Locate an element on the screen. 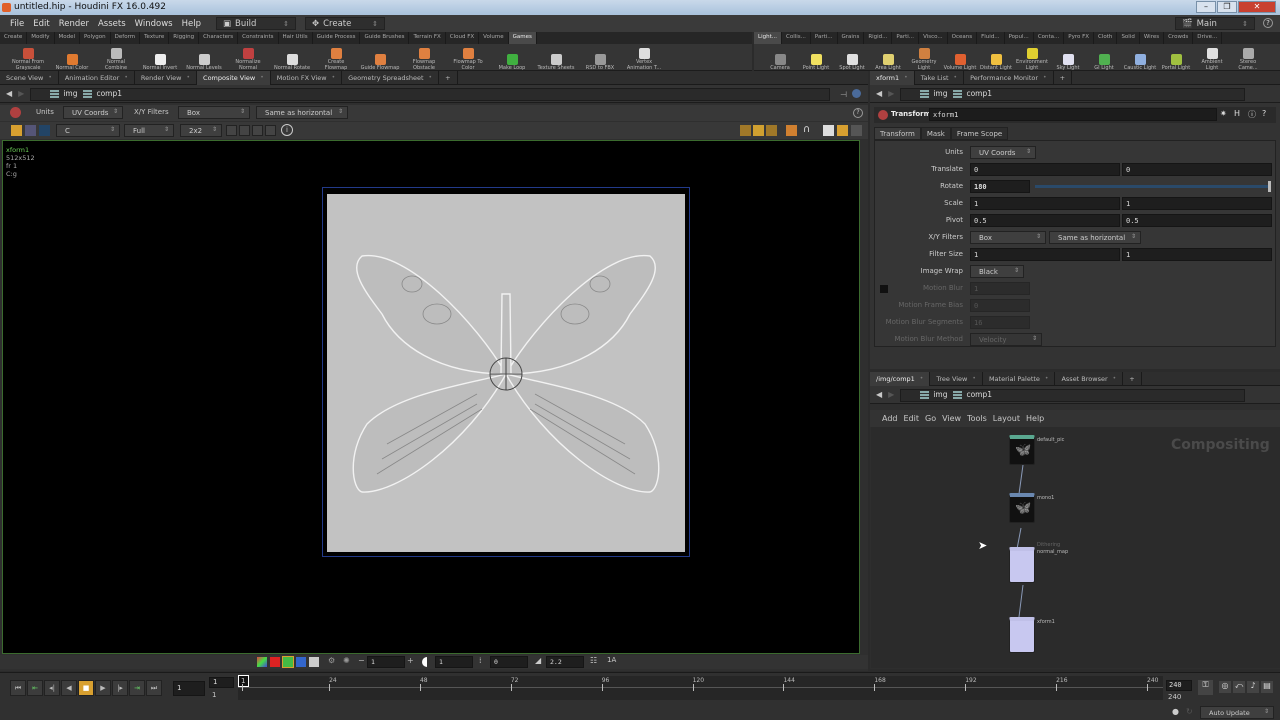 The height and width of the screenshot is (720, 1280). rotate-slider is located at coordinates (1153, 186).